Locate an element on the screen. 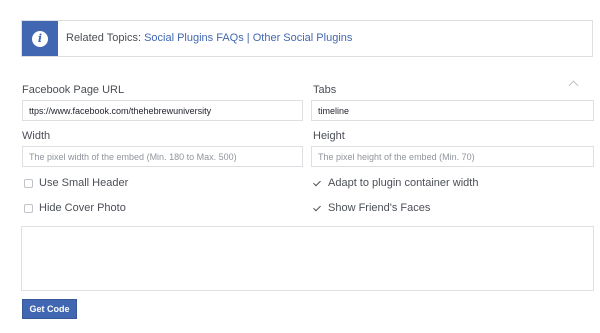 The height and width of the screenshot is (333, 600). width-label: Width is located at coordinates (36, 136).